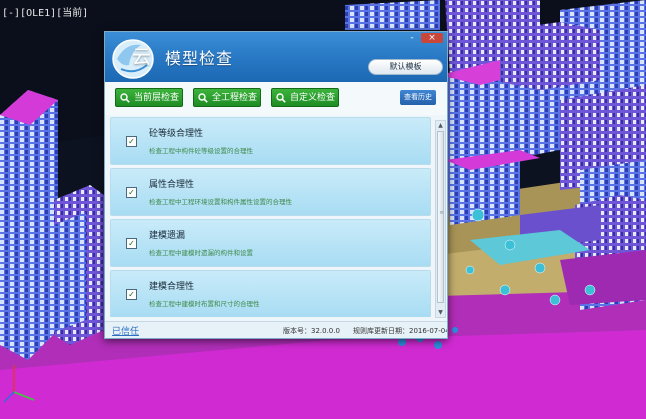  I want to click on check-item-description: 检查工程中建模时遗漏的构件和设置, so click(201, 253).